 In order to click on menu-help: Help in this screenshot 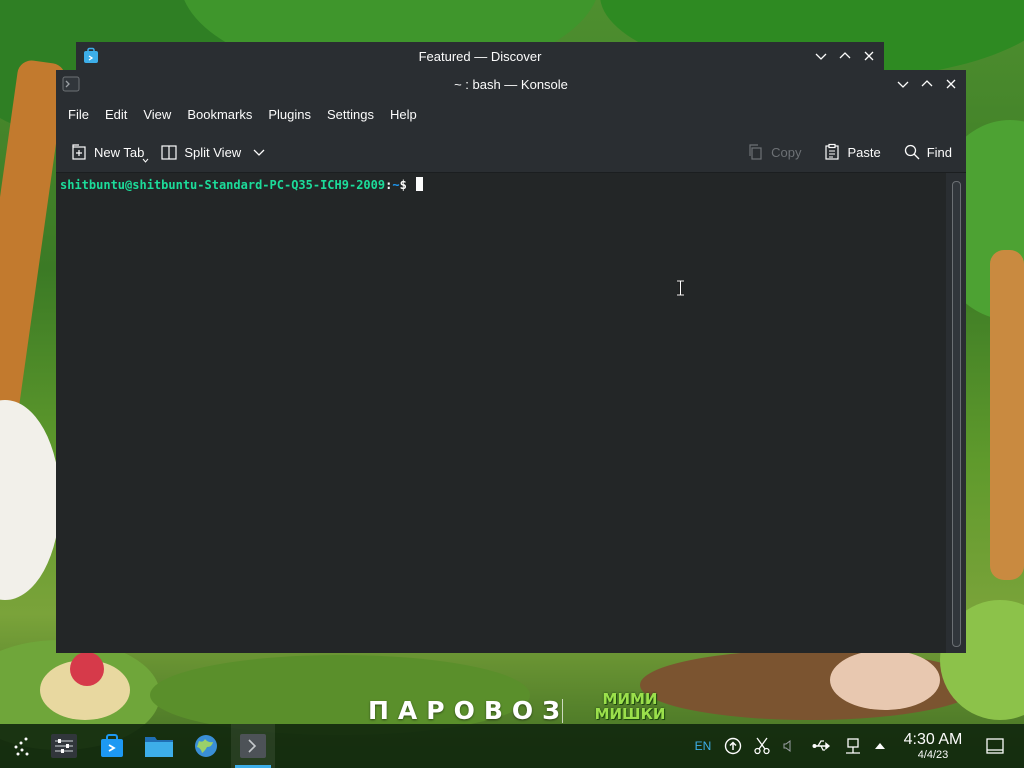, I will do `click(403, 115)`.